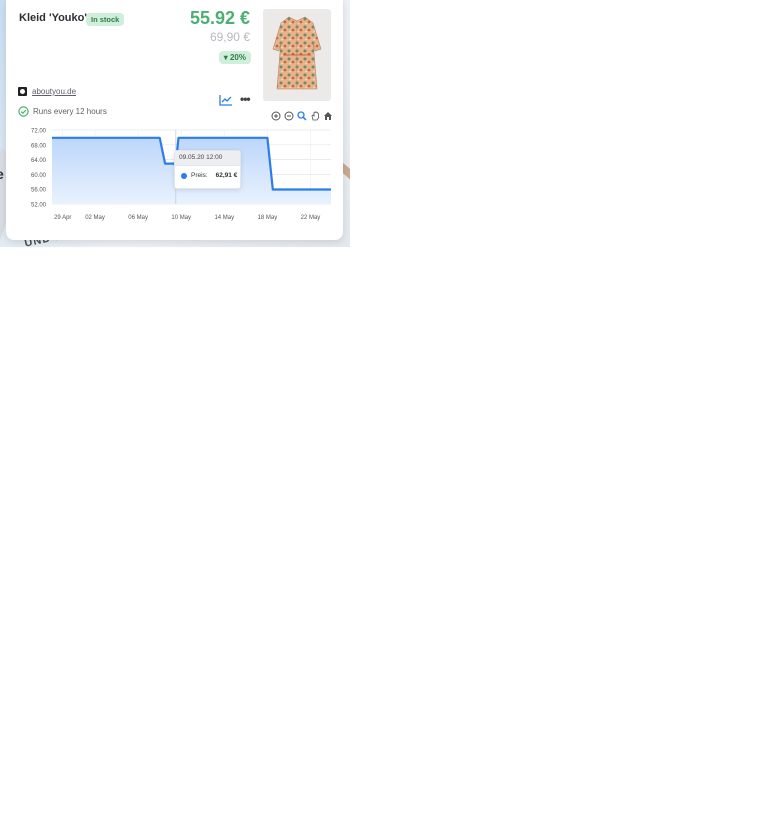 This screenshot has height=830, width=763. I want to click on tooltip-series-label: Preis:, so click(199, 175).